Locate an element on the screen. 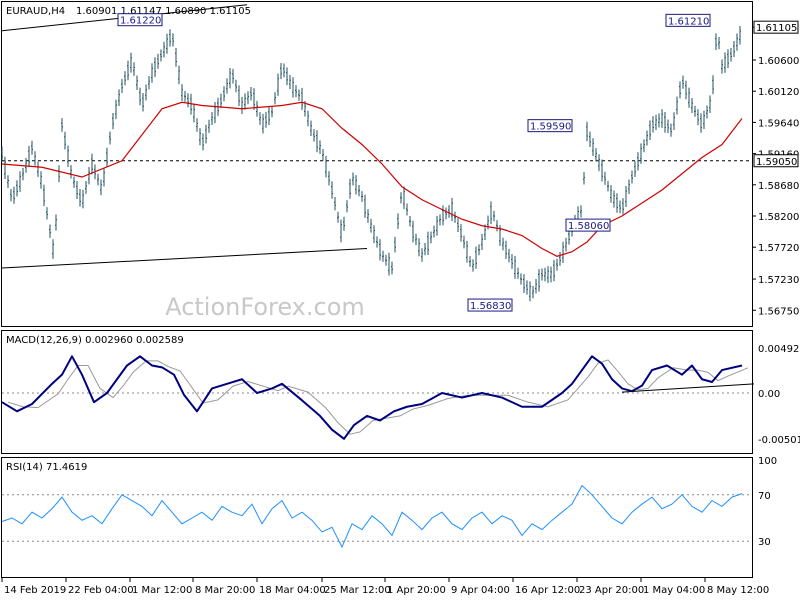 The width and height of the screenshot is (800, 604). svg-text: 1.58060 is located at coordinates (588, 226).